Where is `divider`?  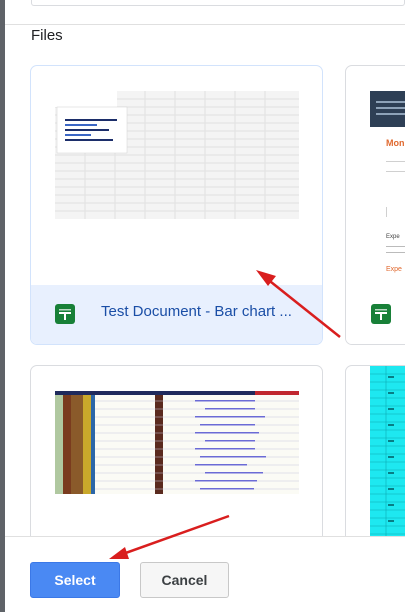
divider is located at coordinates (205, 24).